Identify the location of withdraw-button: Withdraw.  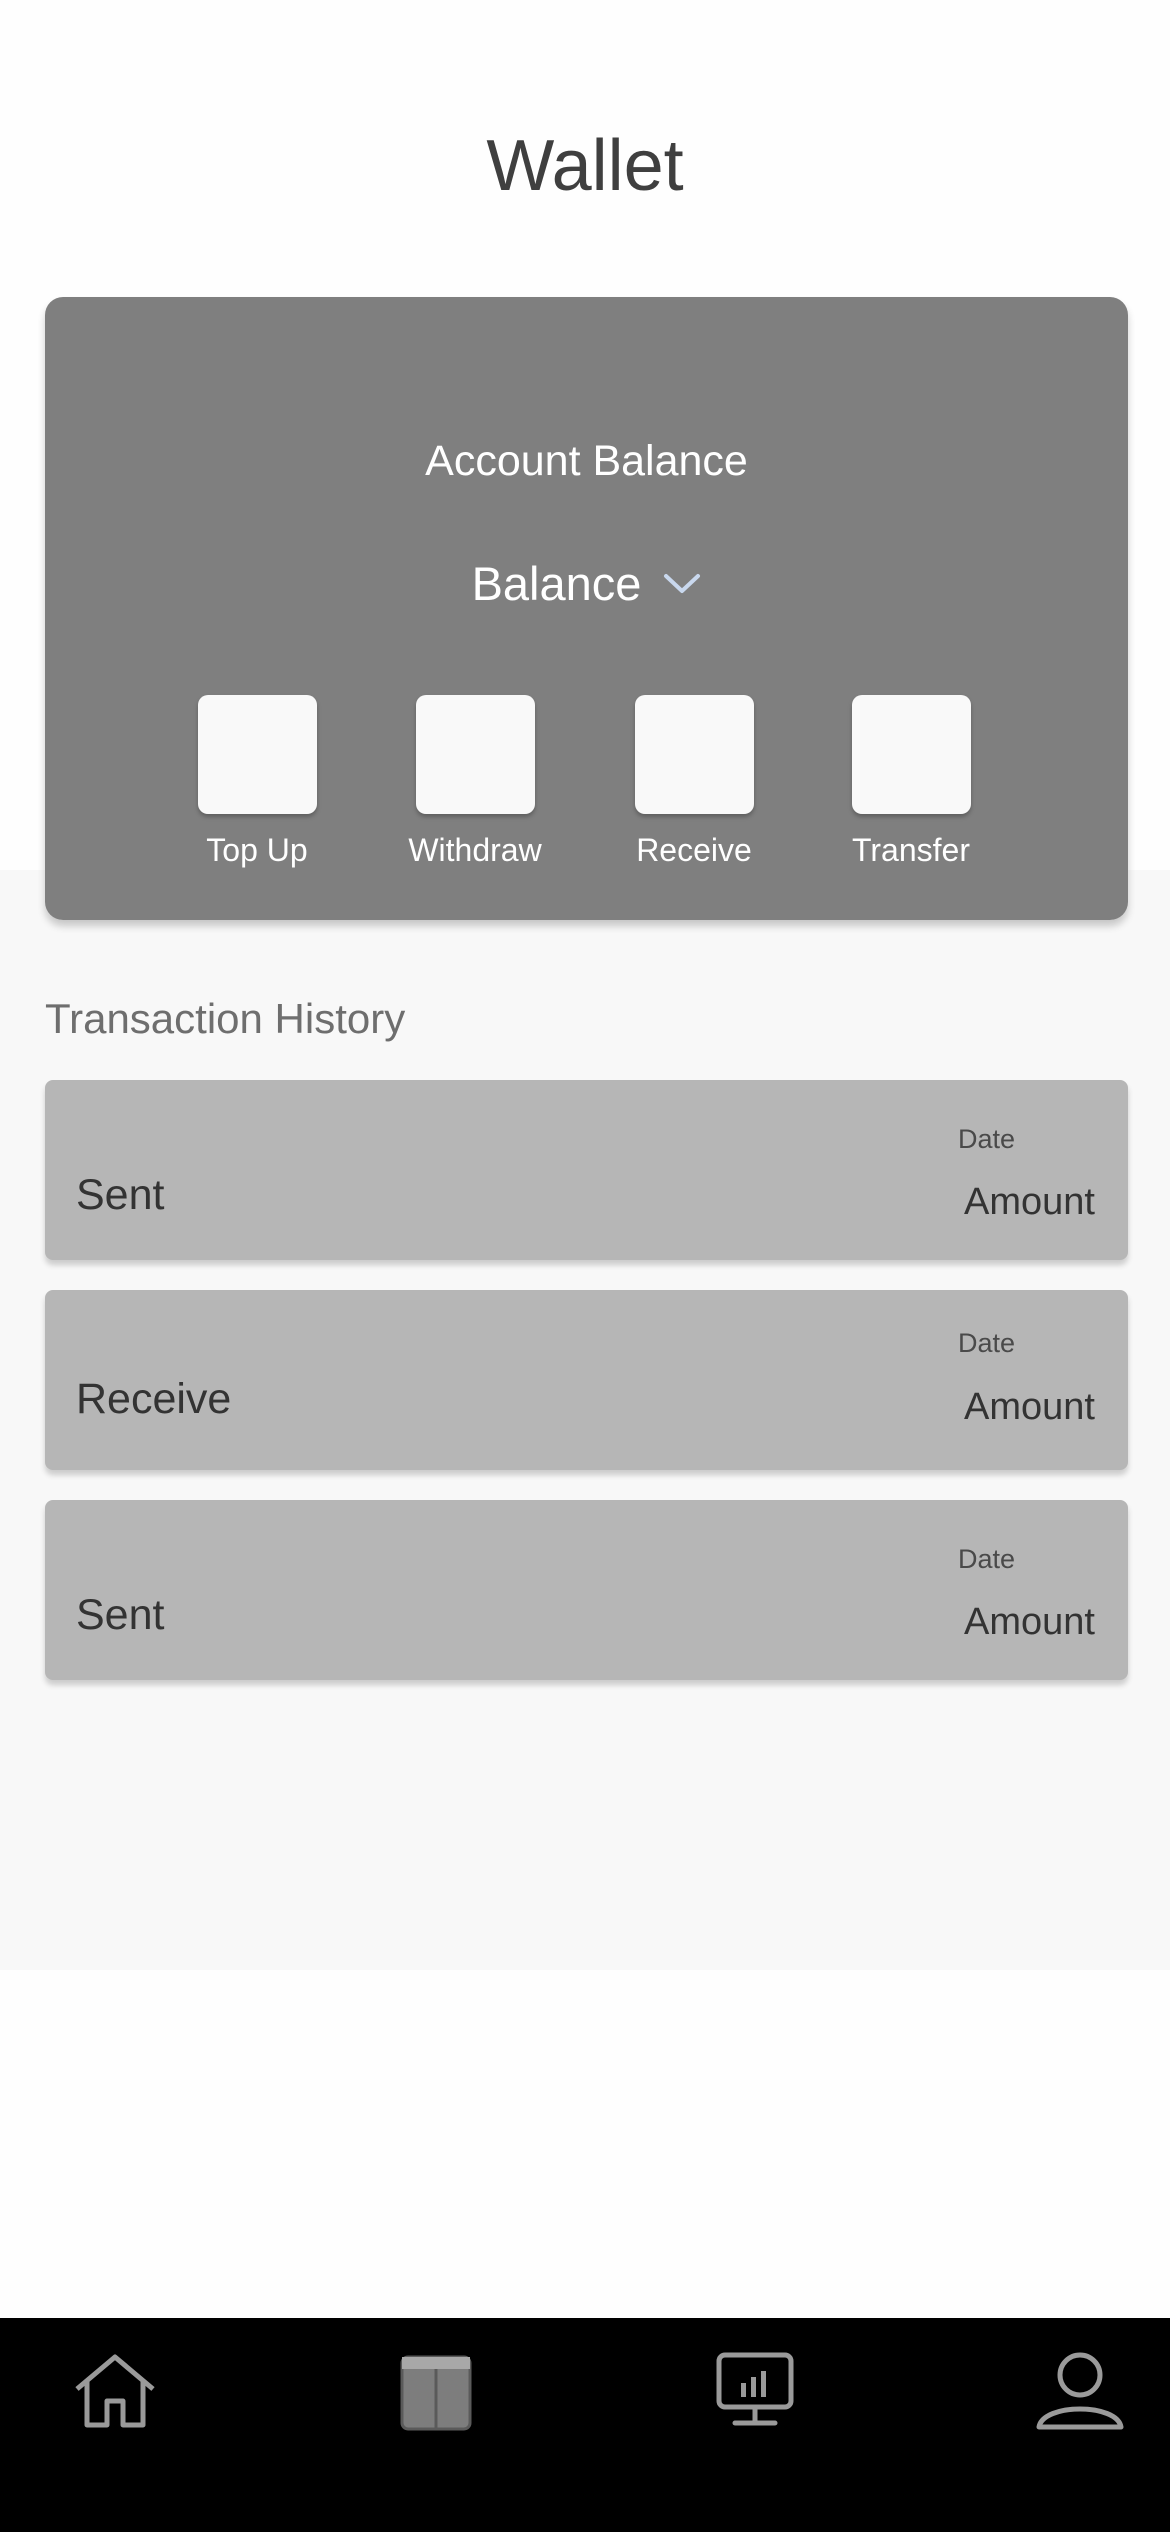
(475, 780).